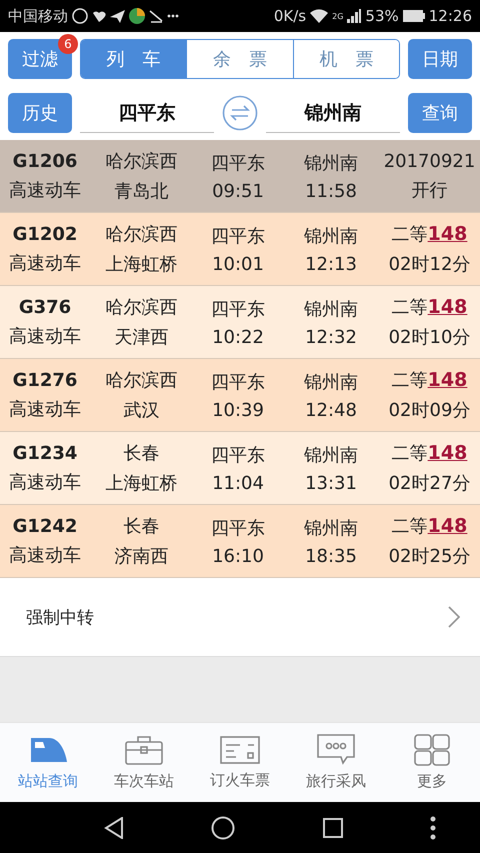 The height and width of the screenshot is (853, 480). Describe the element at coordinates (141, 556) in the screenshot. I see `terminal-station: 济南西` at that location.